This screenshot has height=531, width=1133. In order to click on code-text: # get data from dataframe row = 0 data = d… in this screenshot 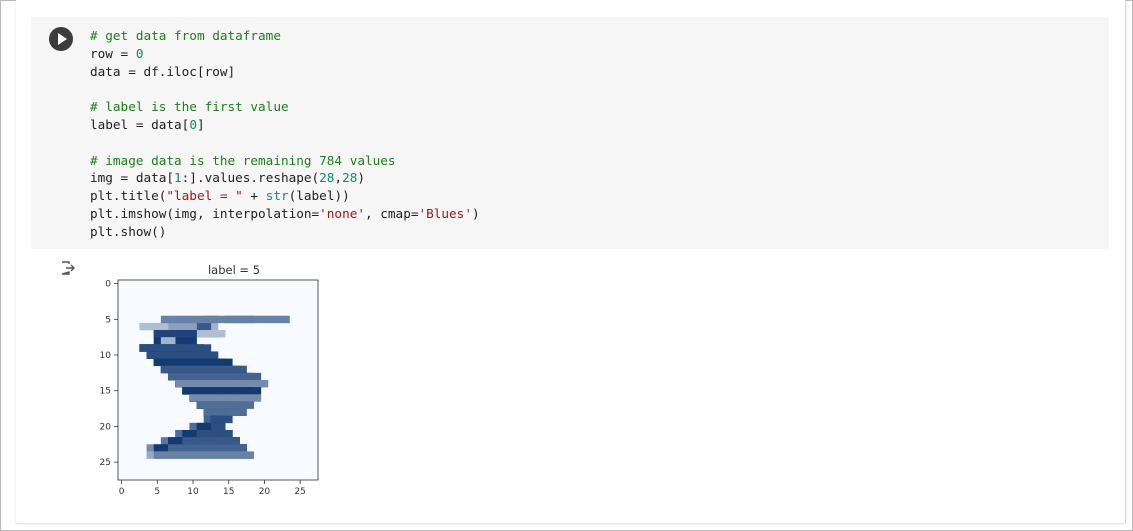, I will do `click(285, 134)`.